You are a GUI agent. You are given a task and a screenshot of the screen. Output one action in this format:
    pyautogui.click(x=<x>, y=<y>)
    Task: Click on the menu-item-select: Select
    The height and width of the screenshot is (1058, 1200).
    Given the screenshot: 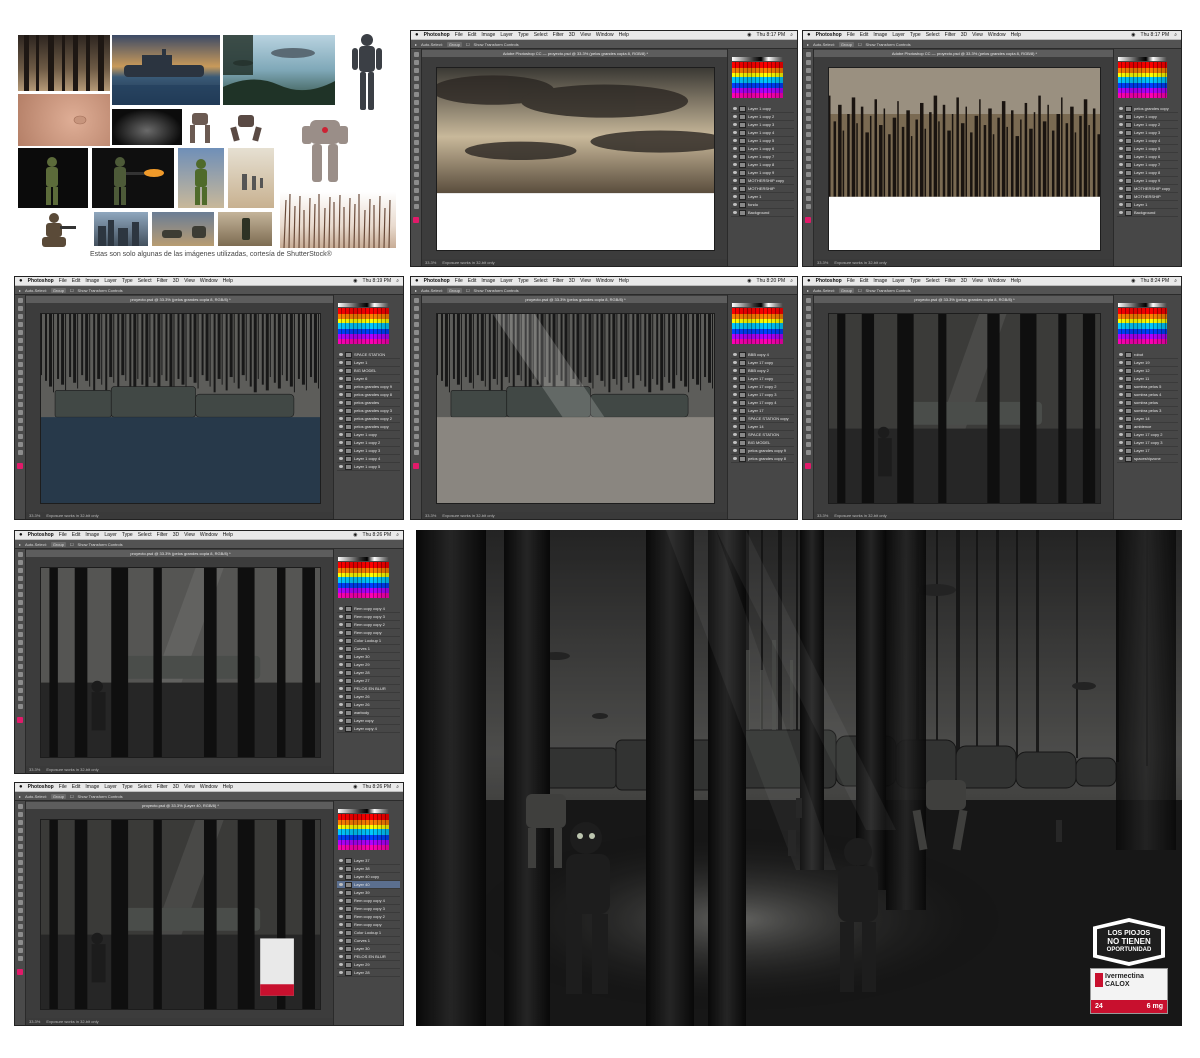 What is the action you would take?
    pyautogui.click(x=145, y=281)
    